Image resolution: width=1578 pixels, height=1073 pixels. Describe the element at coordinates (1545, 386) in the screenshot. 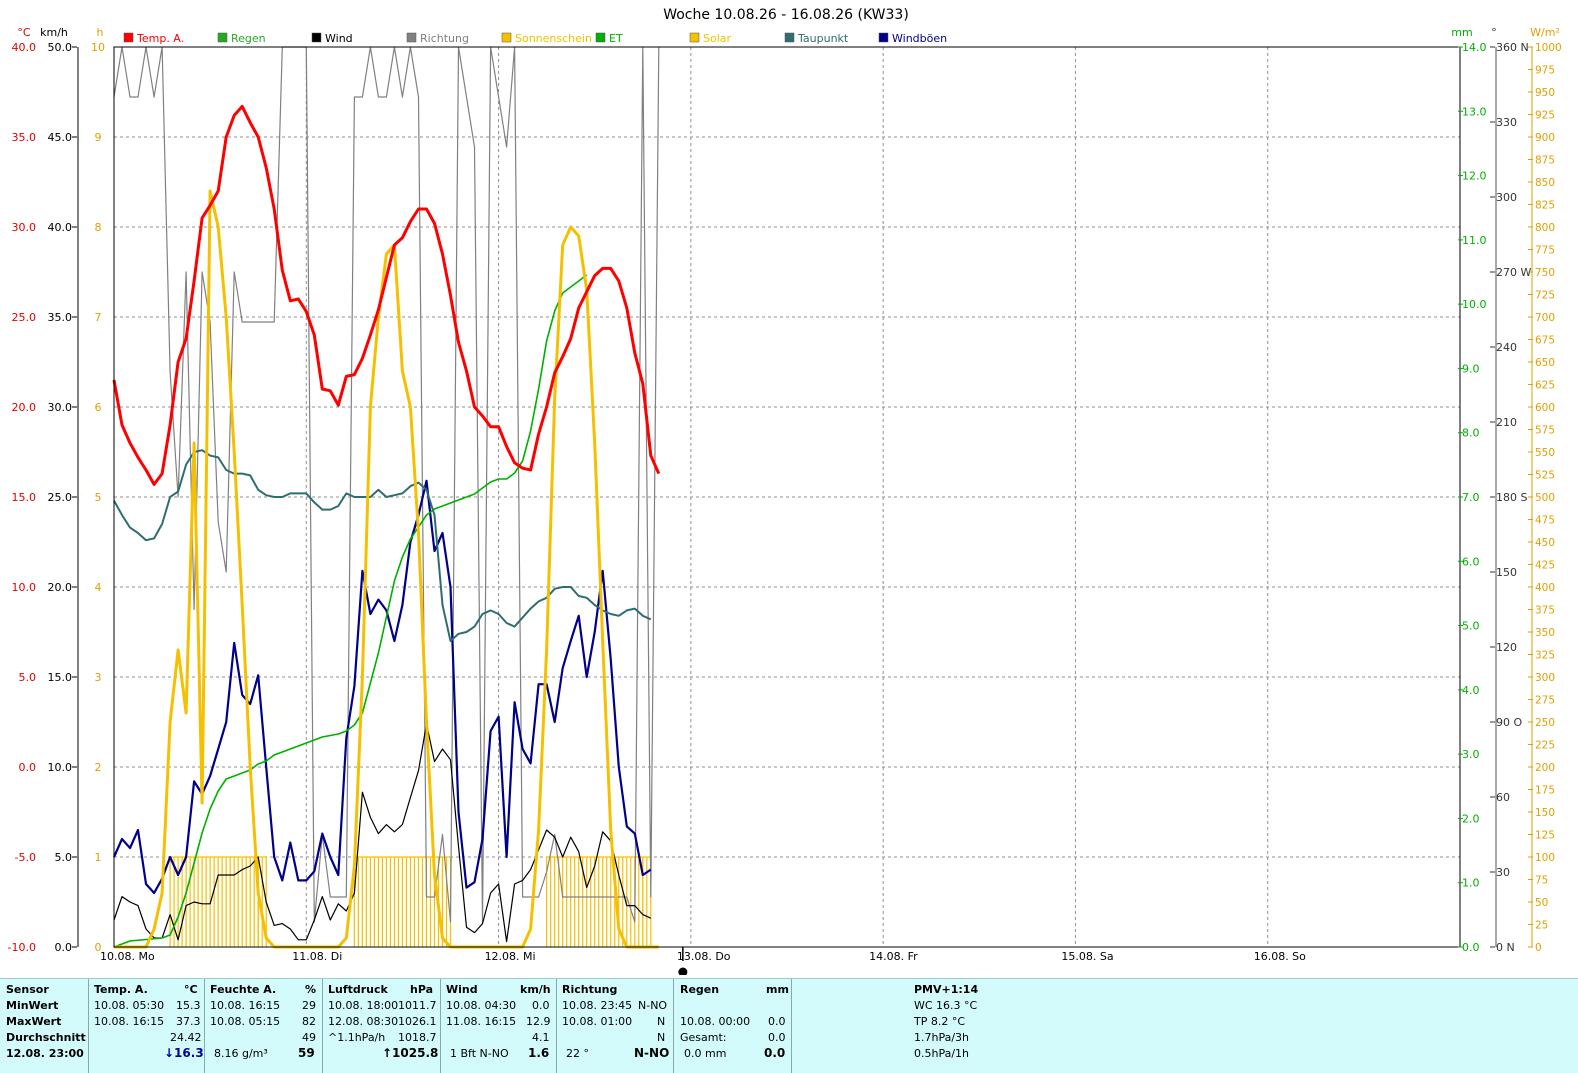

I see `wm2-tick: 625` at that location.